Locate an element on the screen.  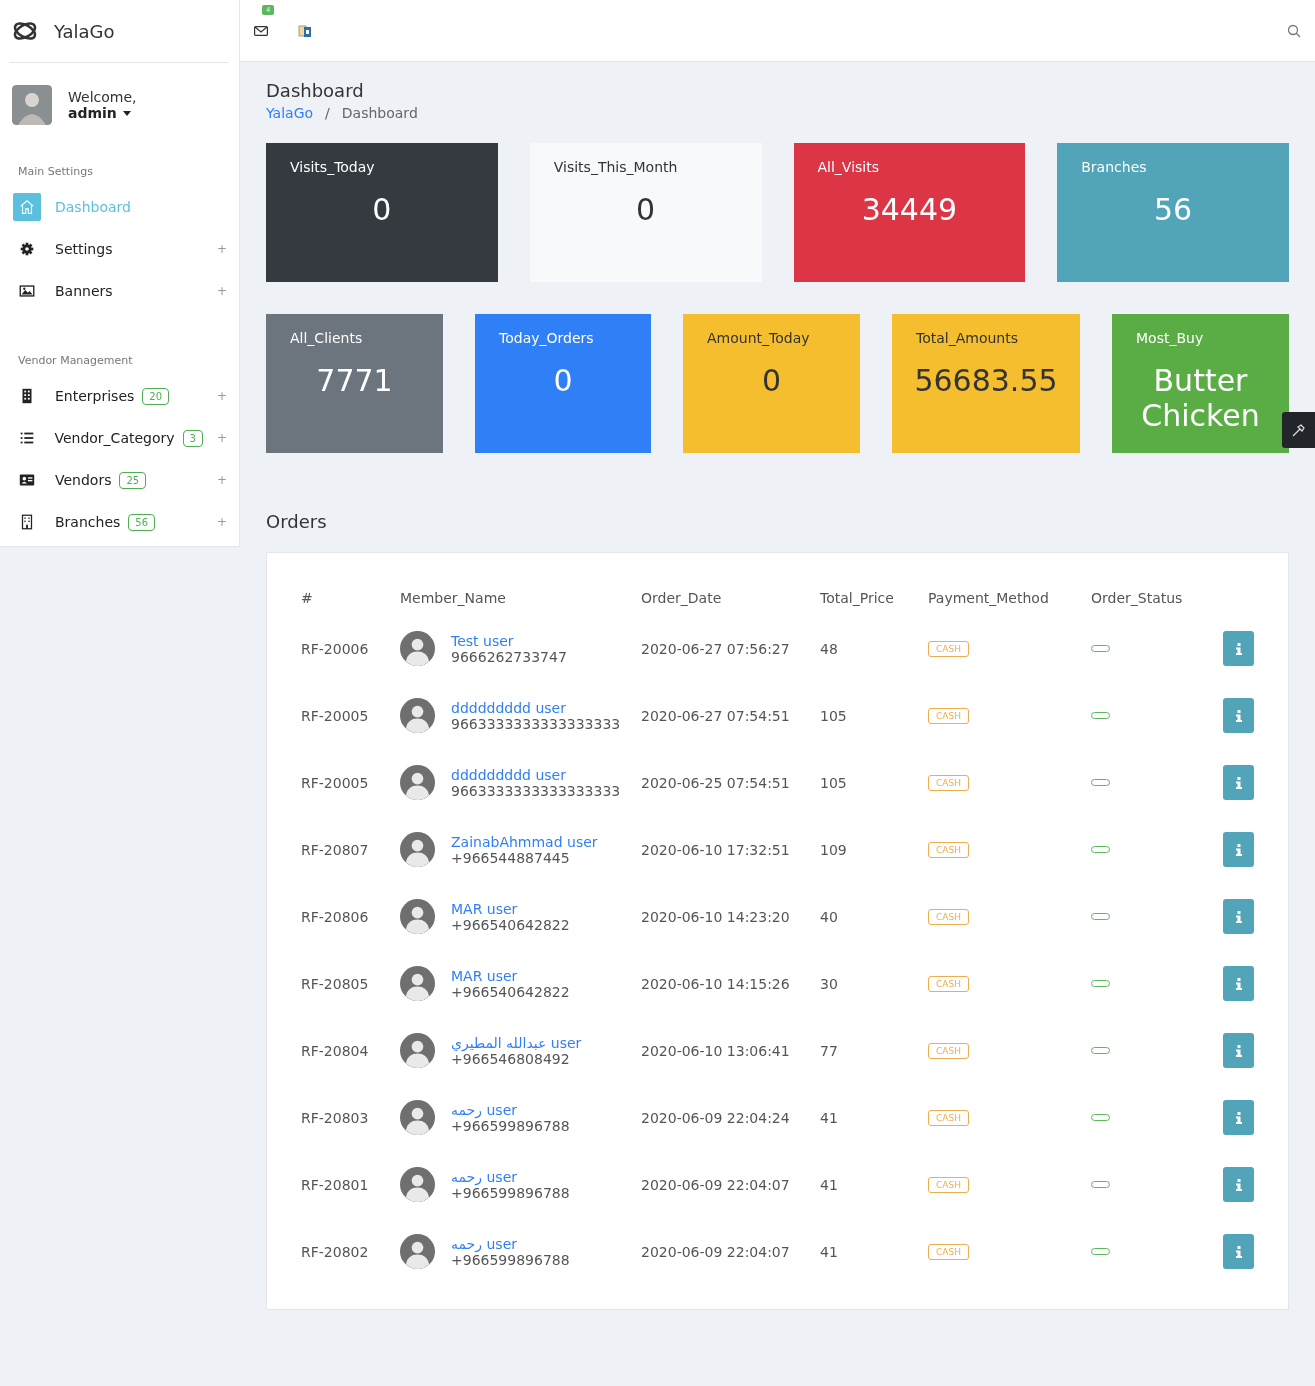
gear-icon is located at coordinates (27, 249).